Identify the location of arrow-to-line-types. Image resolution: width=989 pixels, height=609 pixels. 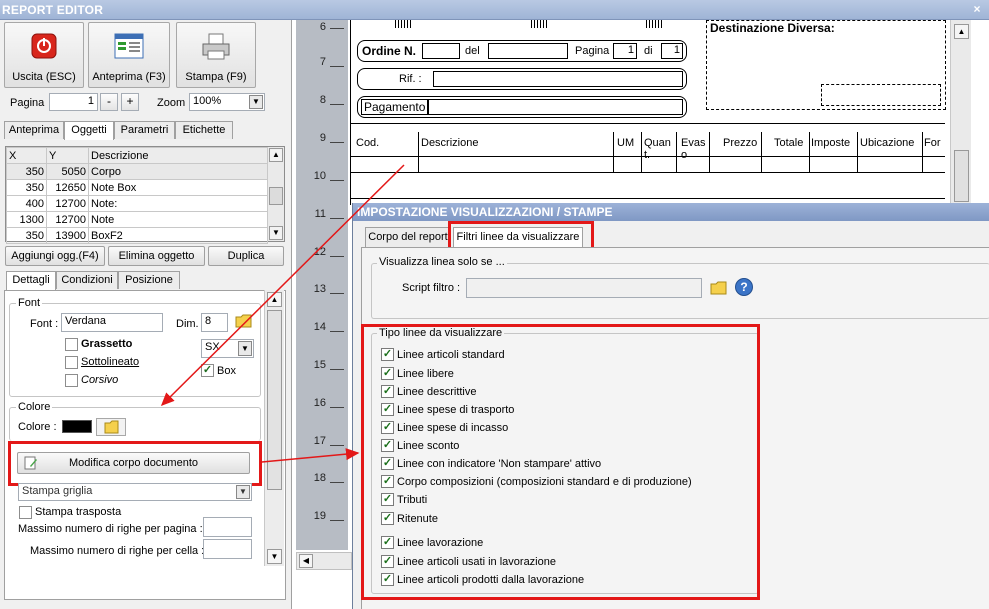
(310, 455).